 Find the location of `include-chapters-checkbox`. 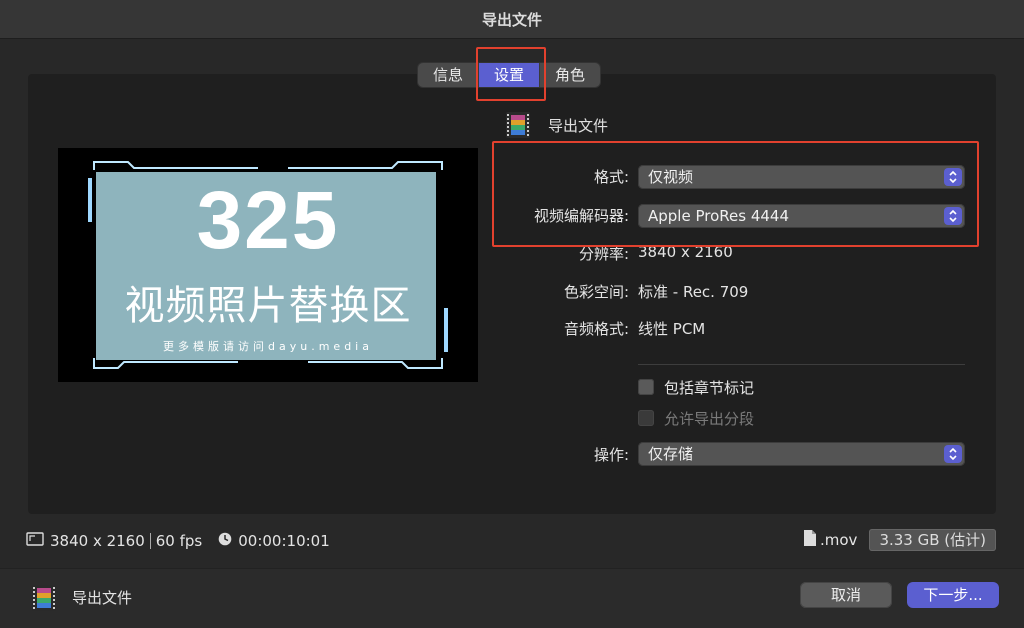

include-chapters-checkbox is located at coordinates (646, 387).